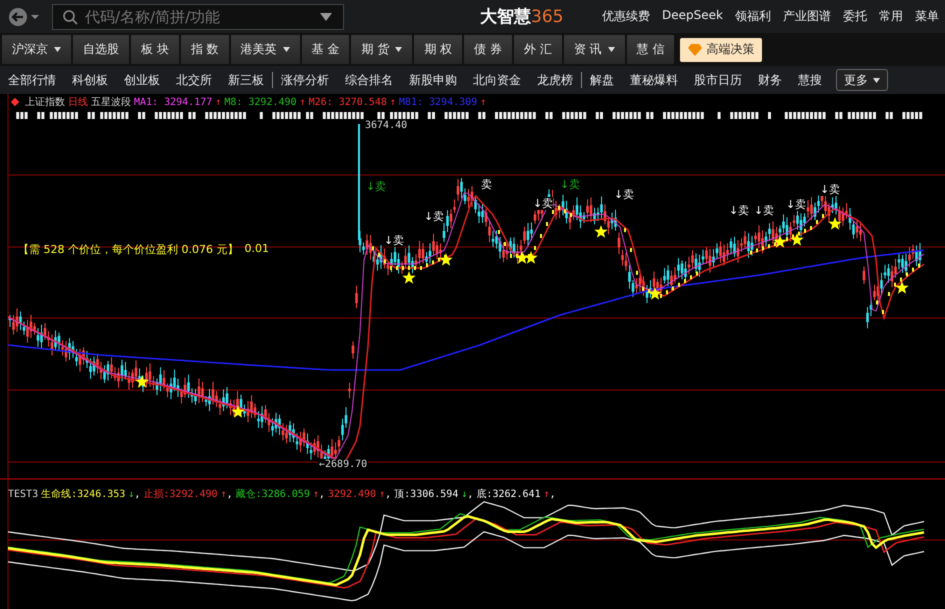 This screenshot has height=609, width=945. What do you see at coordinates (173, 102) in the screenshot?
I see `ma-value: MA1: 3294.177` at bounding box center [173, 102].